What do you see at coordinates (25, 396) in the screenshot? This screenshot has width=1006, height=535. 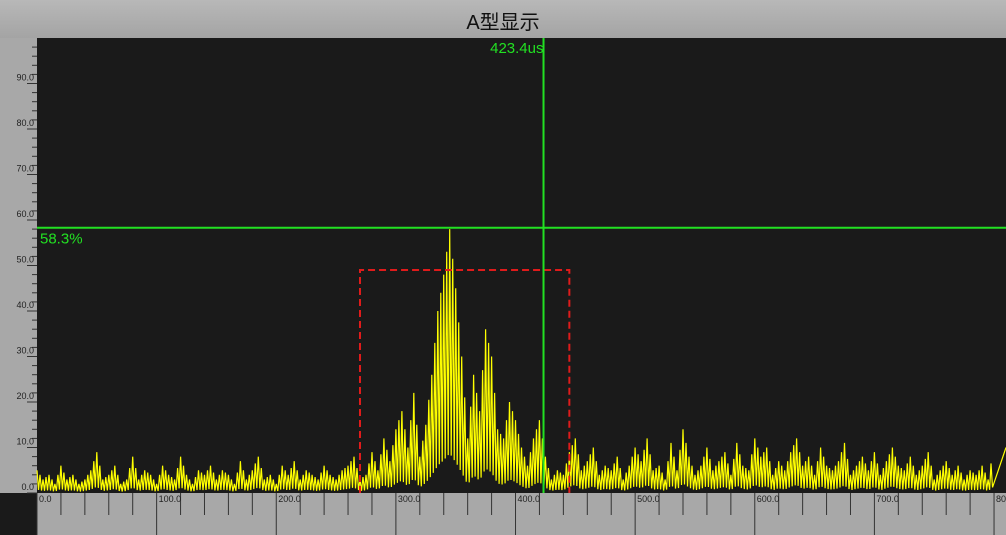 I see `y-tick-label: 20.0` at bounding box center [25, 396].